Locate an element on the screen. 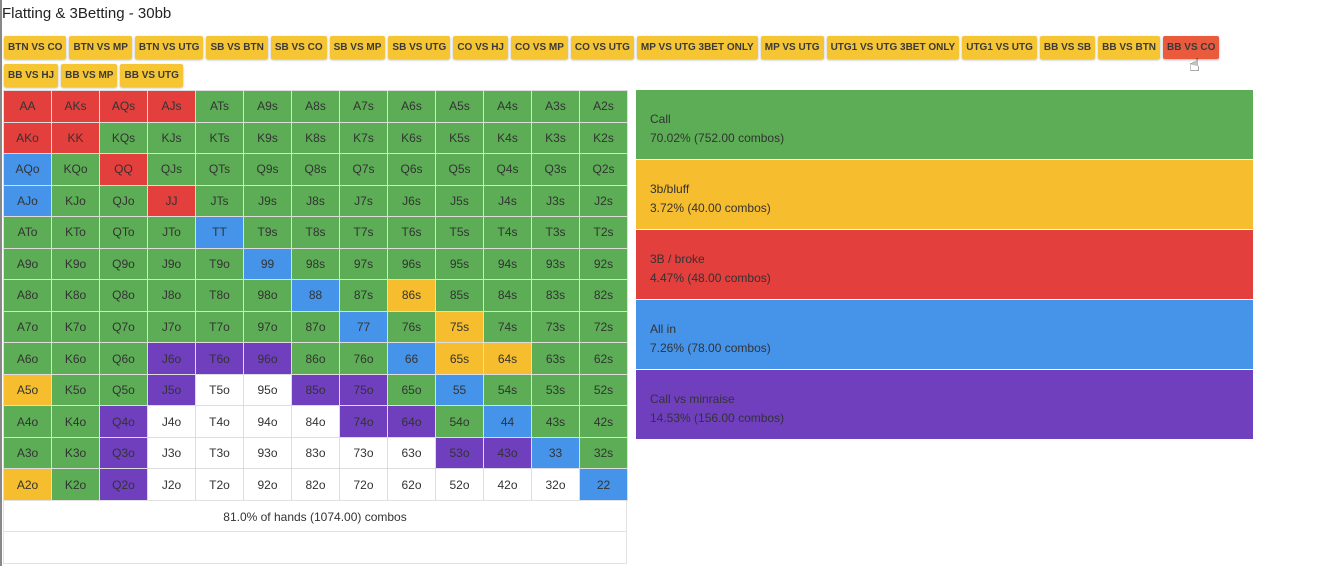 This screenshot has height=566, width=1339. hand-cell: J2o is located at coordinates (172, 485).